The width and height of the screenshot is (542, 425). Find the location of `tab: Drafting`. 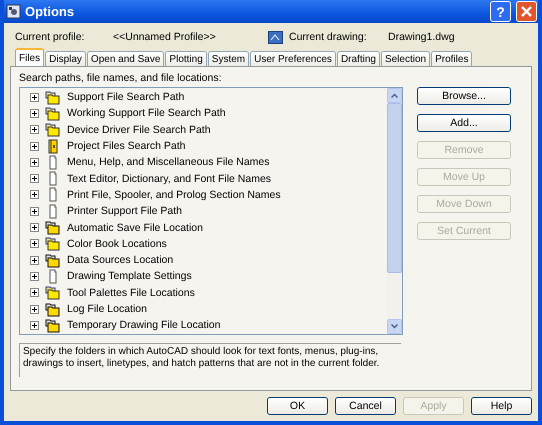

tab: Drafting is located at coordinates (358, 58).